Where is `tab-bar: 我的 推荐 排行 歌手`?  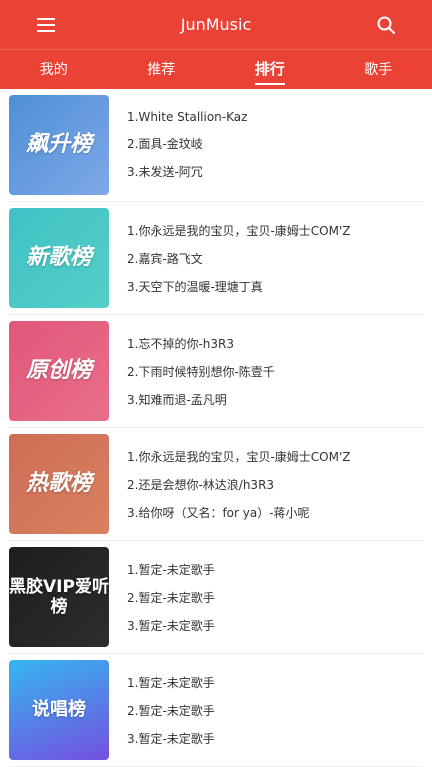
tab-bar: 我的 推荐 排行 歌手 is located at coordinates (216, 69).